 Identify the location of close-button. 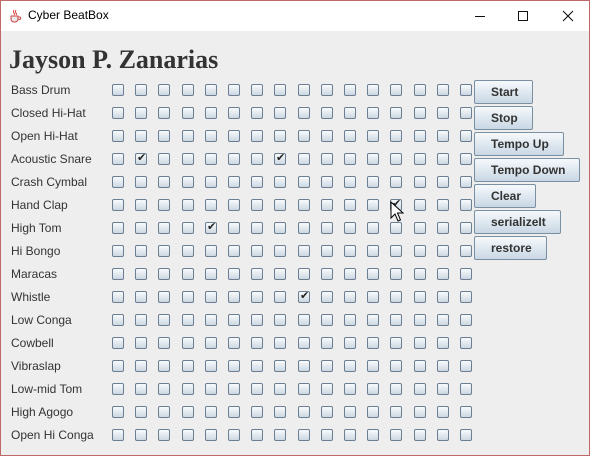
(568, 16).